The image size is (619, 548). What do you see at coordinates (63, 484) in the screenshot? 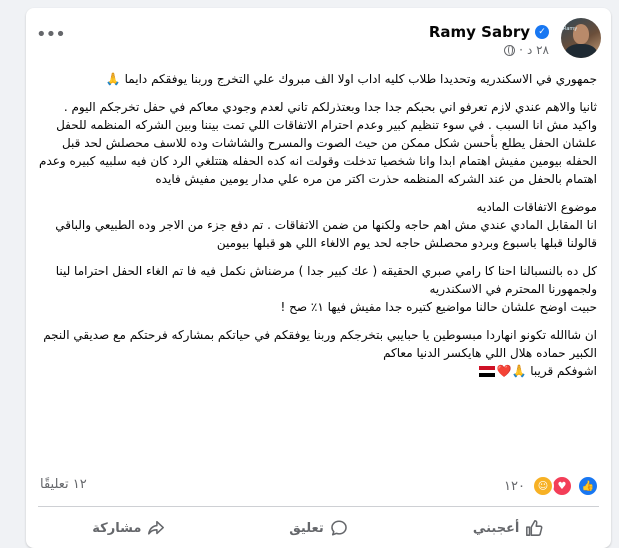
I see `comments-count: ١٢ تعليقًا` at bounding box center [63, 484].